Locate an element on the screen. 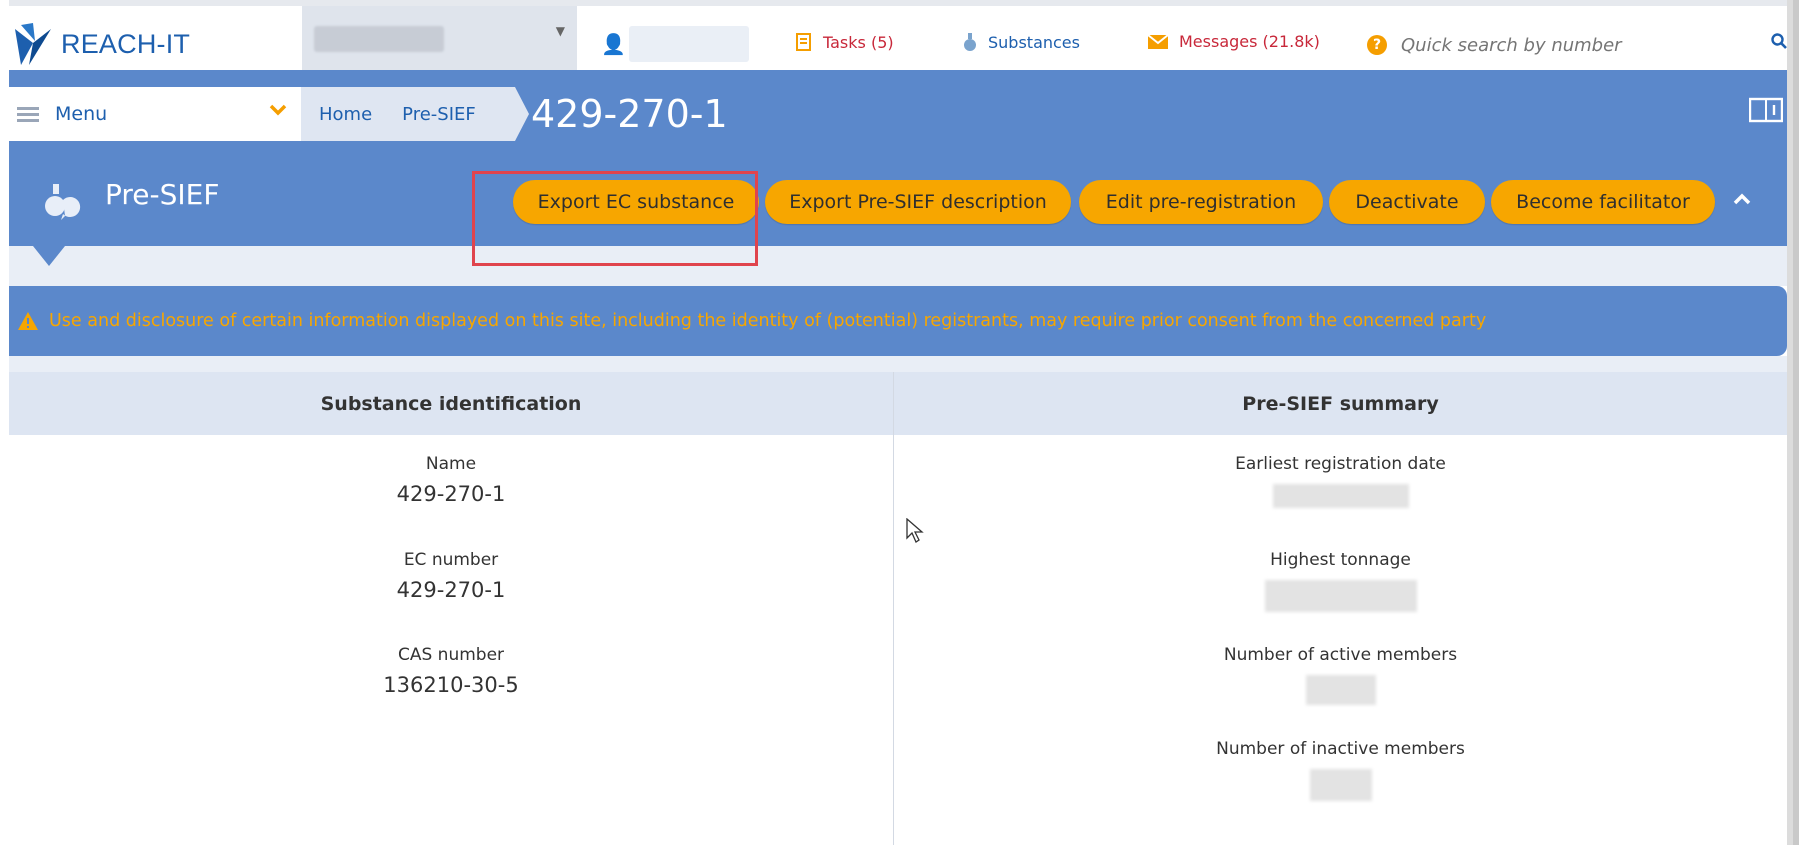 The image size is (1799, 845). field-label: CAS number is located at coordinates (451, 655).